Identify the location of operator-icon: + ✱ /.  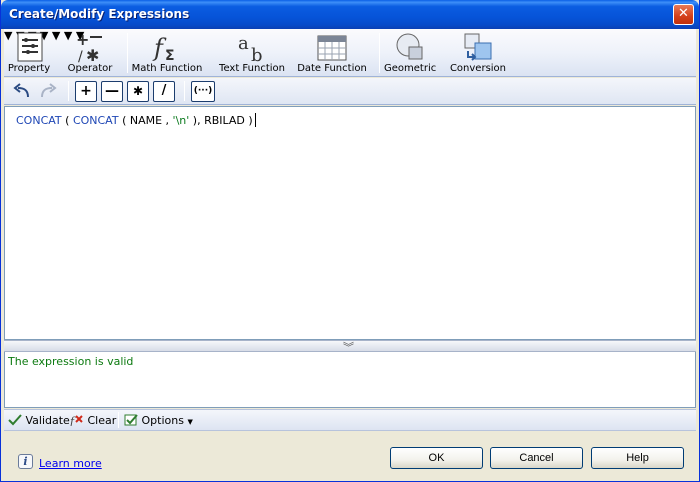
(89, 47).